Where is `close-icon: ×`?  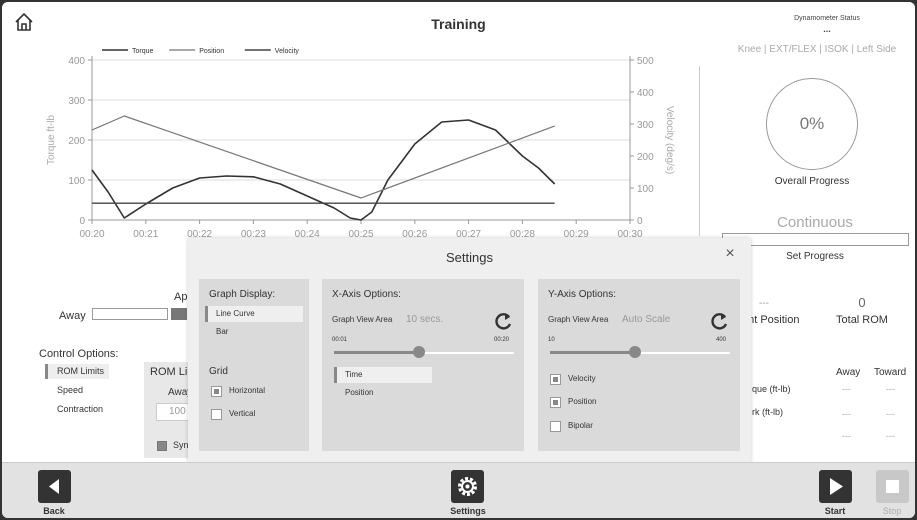
close-icon: × is located at coordinates (730, 254).